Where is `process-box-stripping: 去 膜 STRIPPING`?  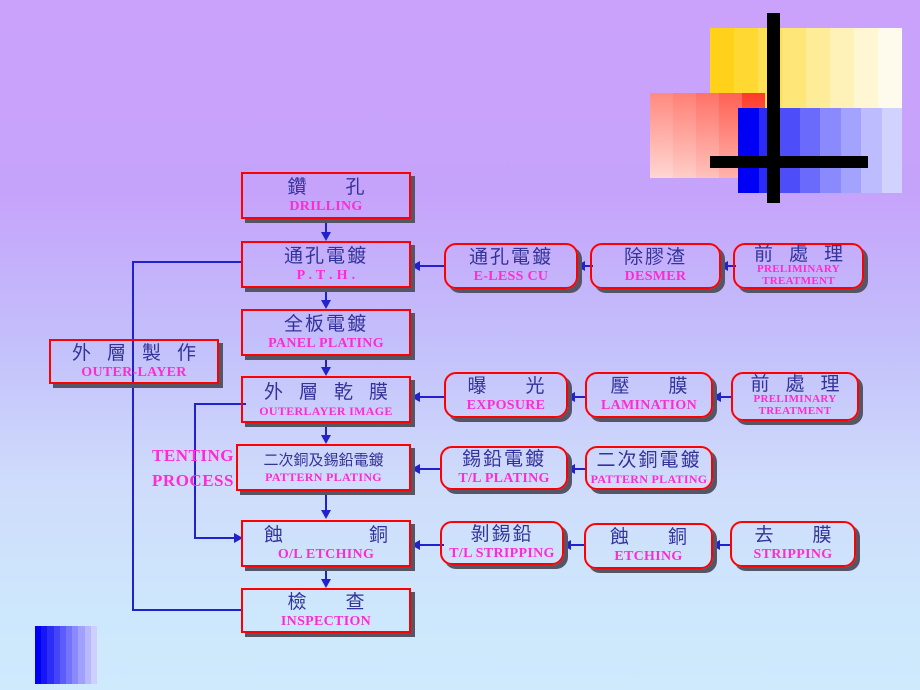
process-box-stripping: 去 膜 STRIPPING is located at coordinates (793, 544).